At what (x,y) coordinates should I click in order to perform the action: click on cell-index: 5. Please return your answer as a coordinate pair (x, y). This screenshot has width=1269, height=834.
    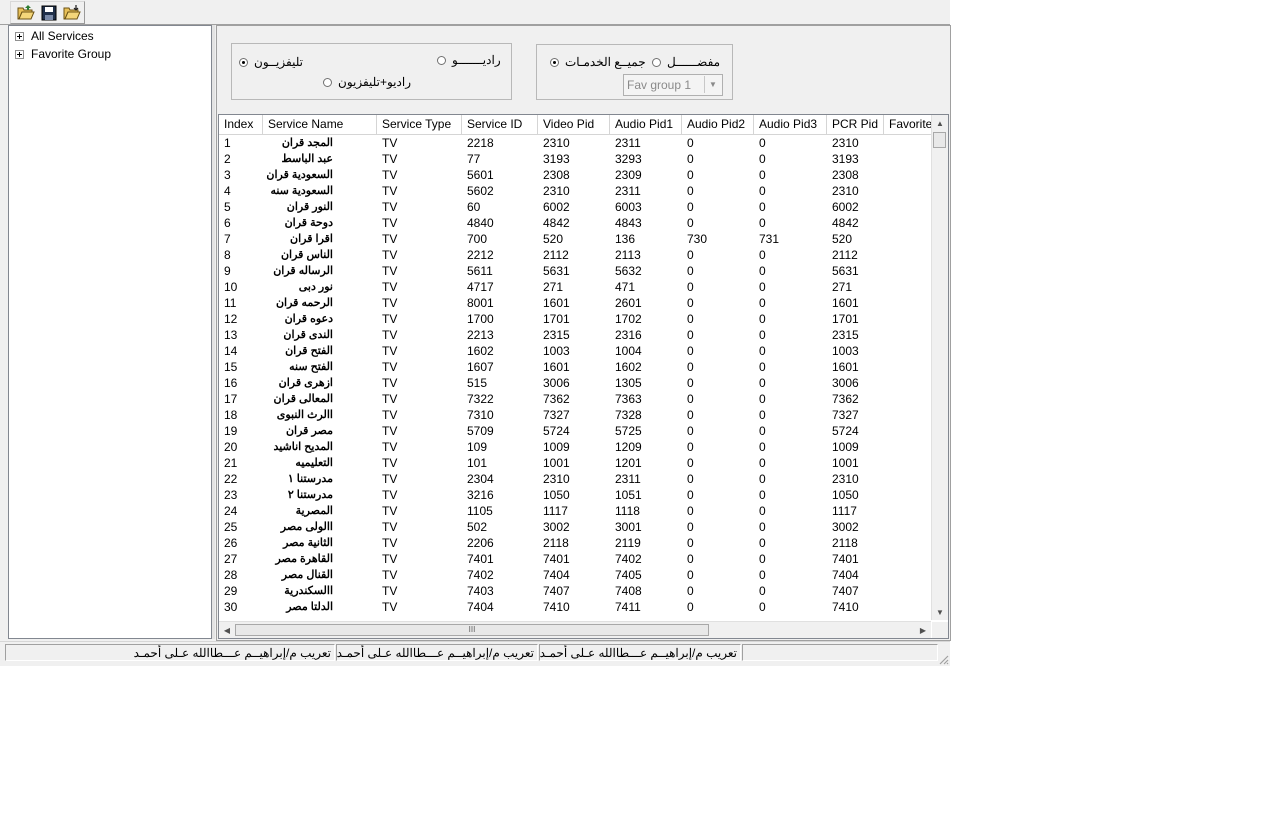
    Looking at the image, I should click on (227, 207).